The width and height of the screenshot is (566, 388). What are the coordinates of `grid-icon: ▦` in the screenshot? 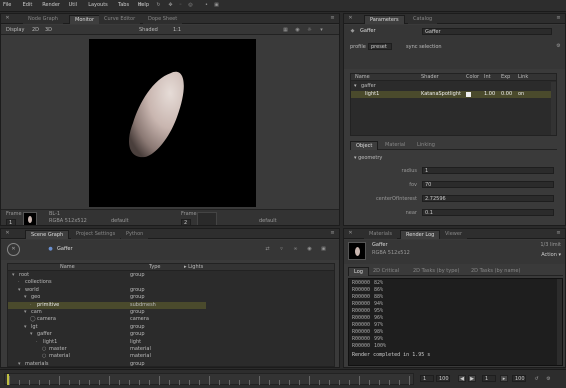 It's located at (285, 30).